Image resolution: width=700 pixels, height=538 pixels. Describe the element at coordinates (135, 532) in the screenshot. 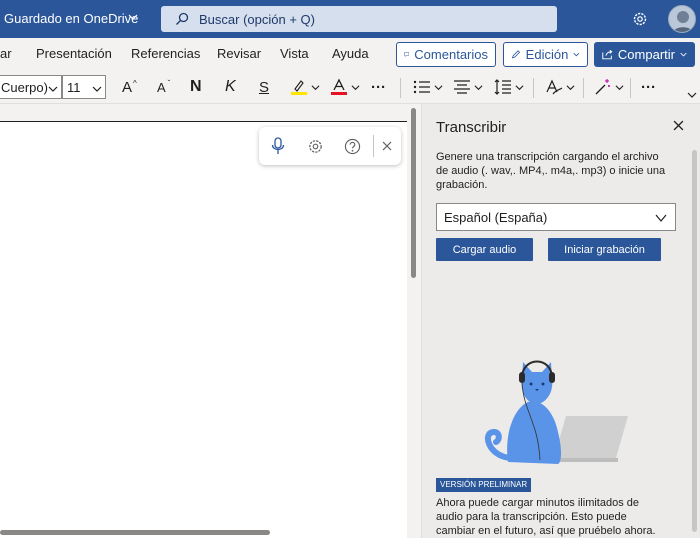

I see `horizontal-scrollbar` at that location.